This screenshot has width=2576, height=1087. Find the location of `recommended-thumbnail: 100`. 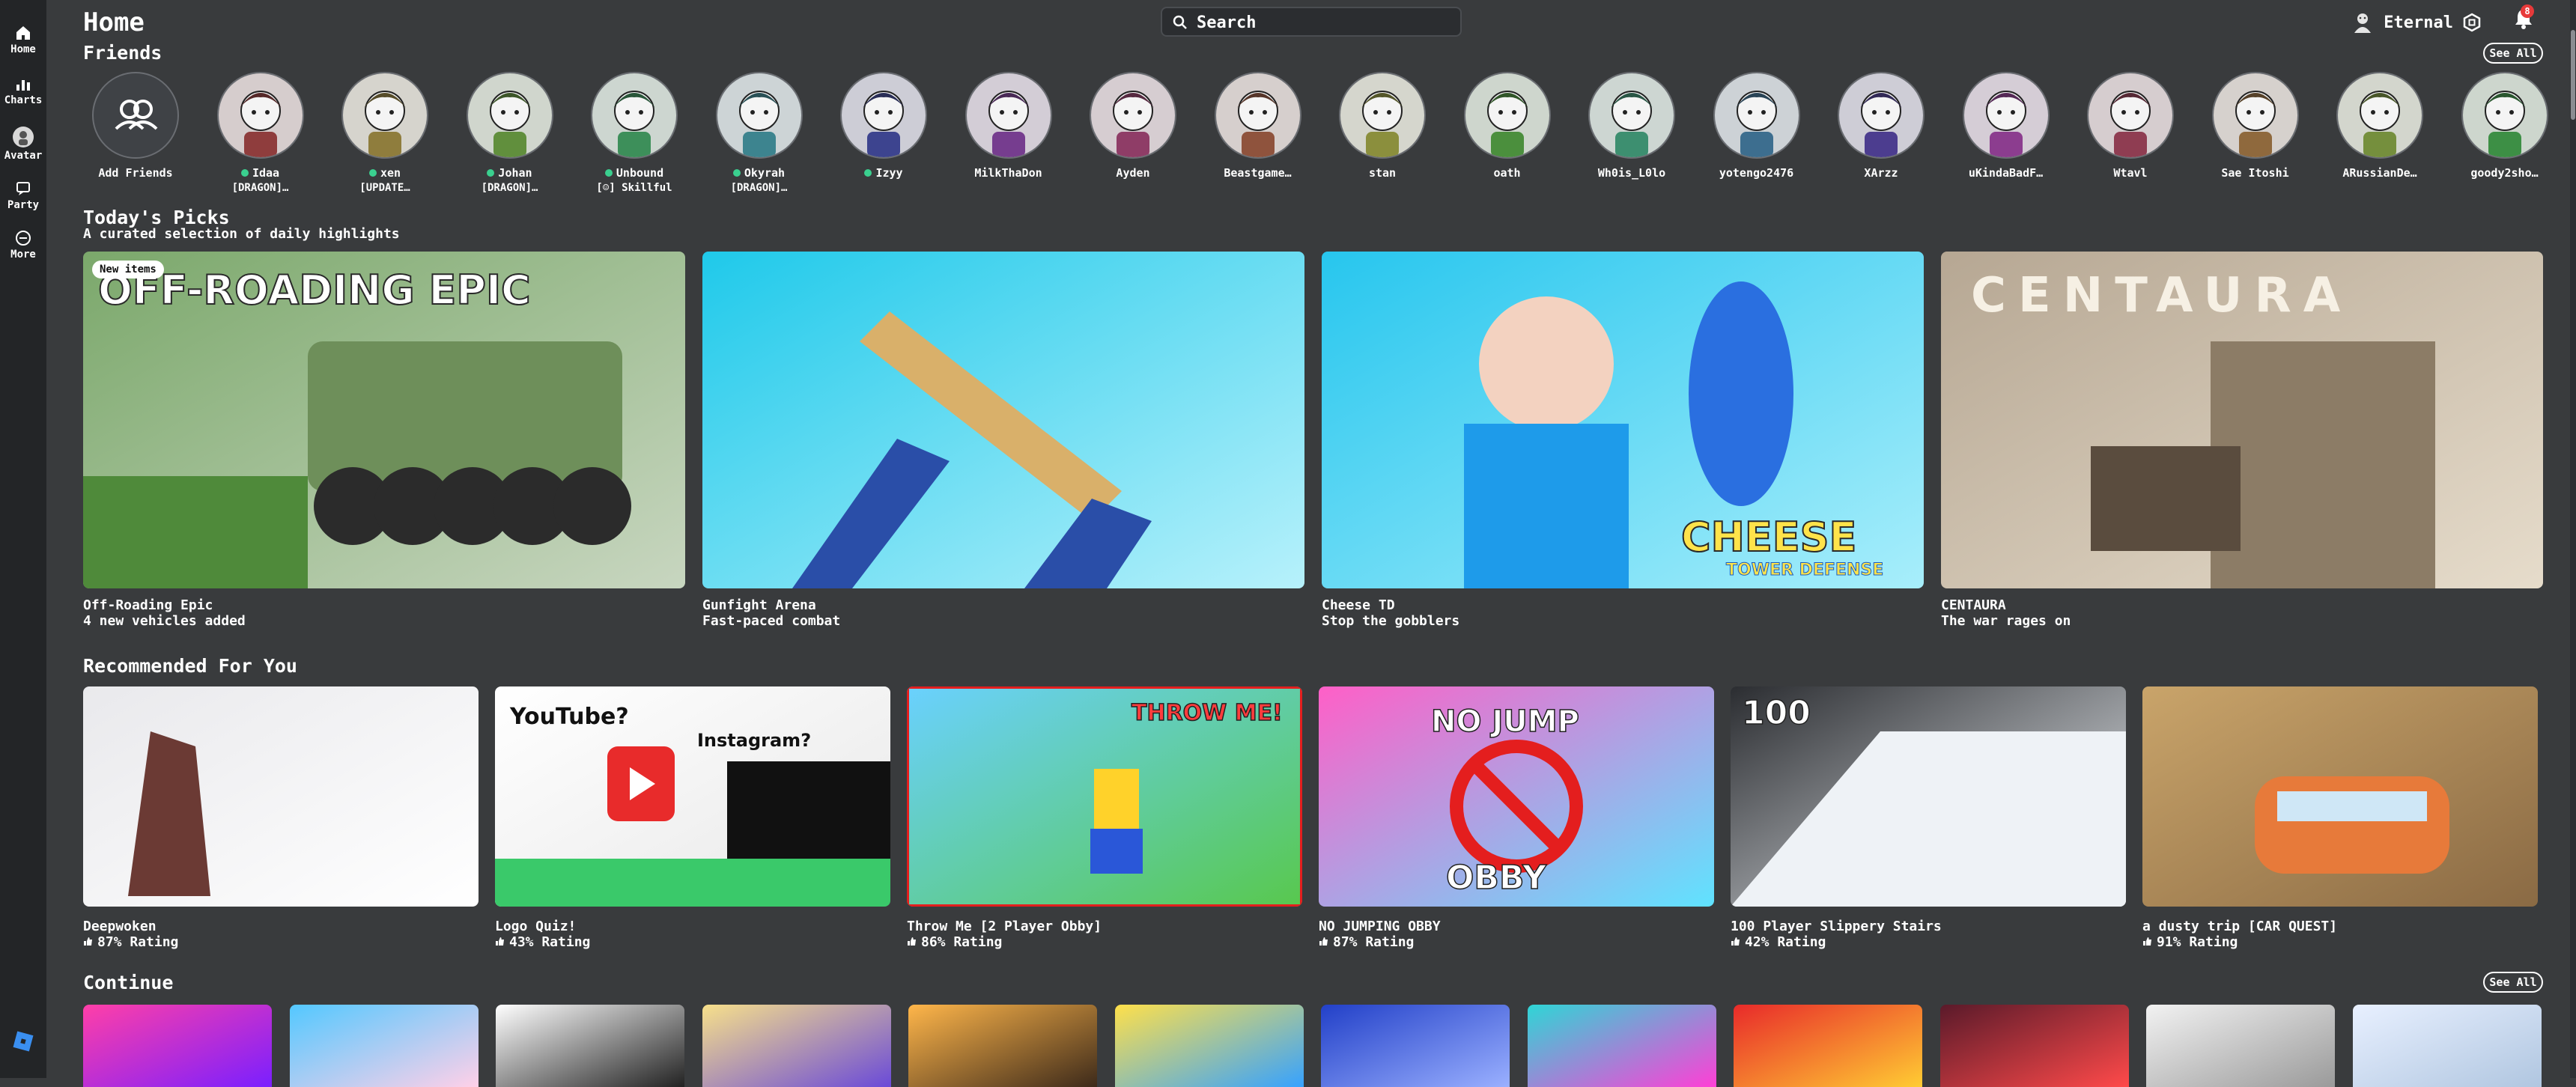

recommended-thumbnail: 100 is located at coordinates (1928, 796).